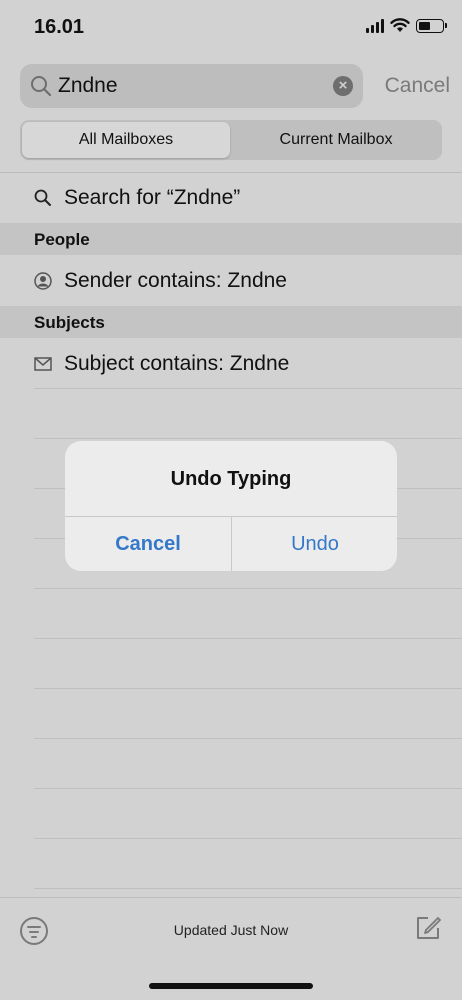 Image resolution: width=462 pixels, height=1000 pixels. What do you see at coordinates (126, 140) in the screenshot?
I see `all-mailboxes-tab: All Mailboxes` at bounding box center [126, 140].